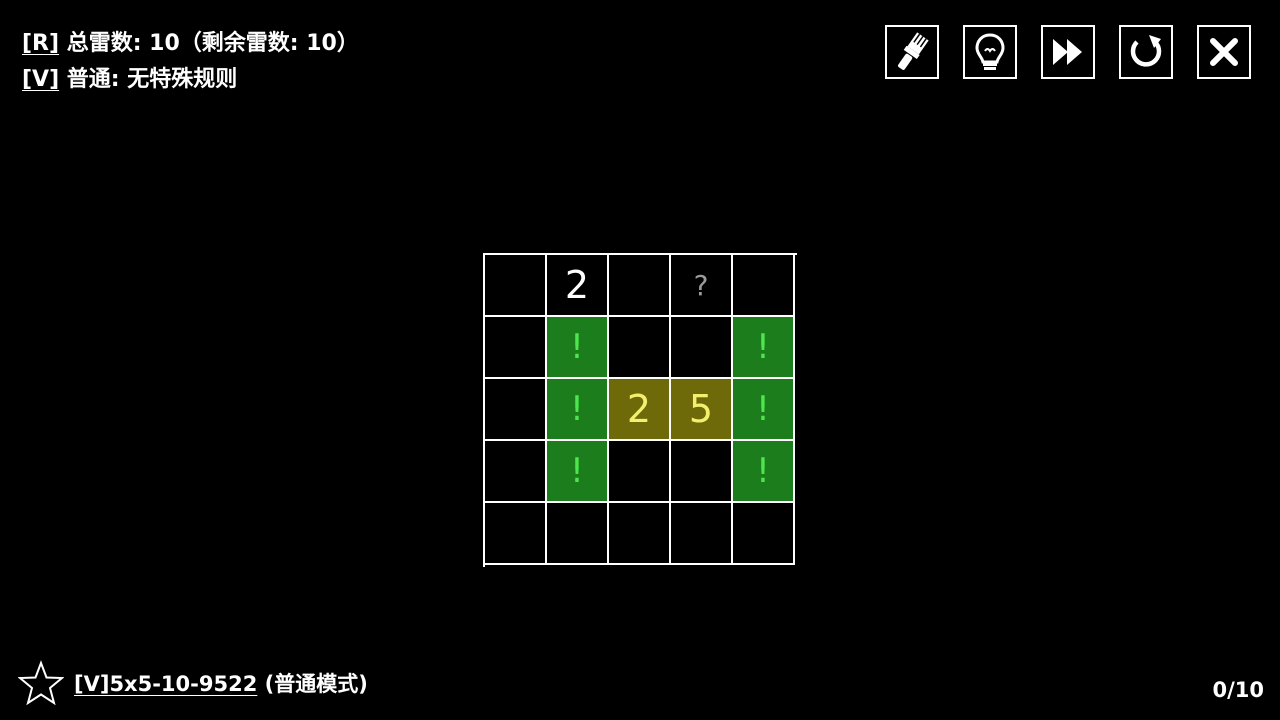 The width and height of the screenshot is (1280, 720). I want to click on rule-tag-r: [R], so click(40, 43).